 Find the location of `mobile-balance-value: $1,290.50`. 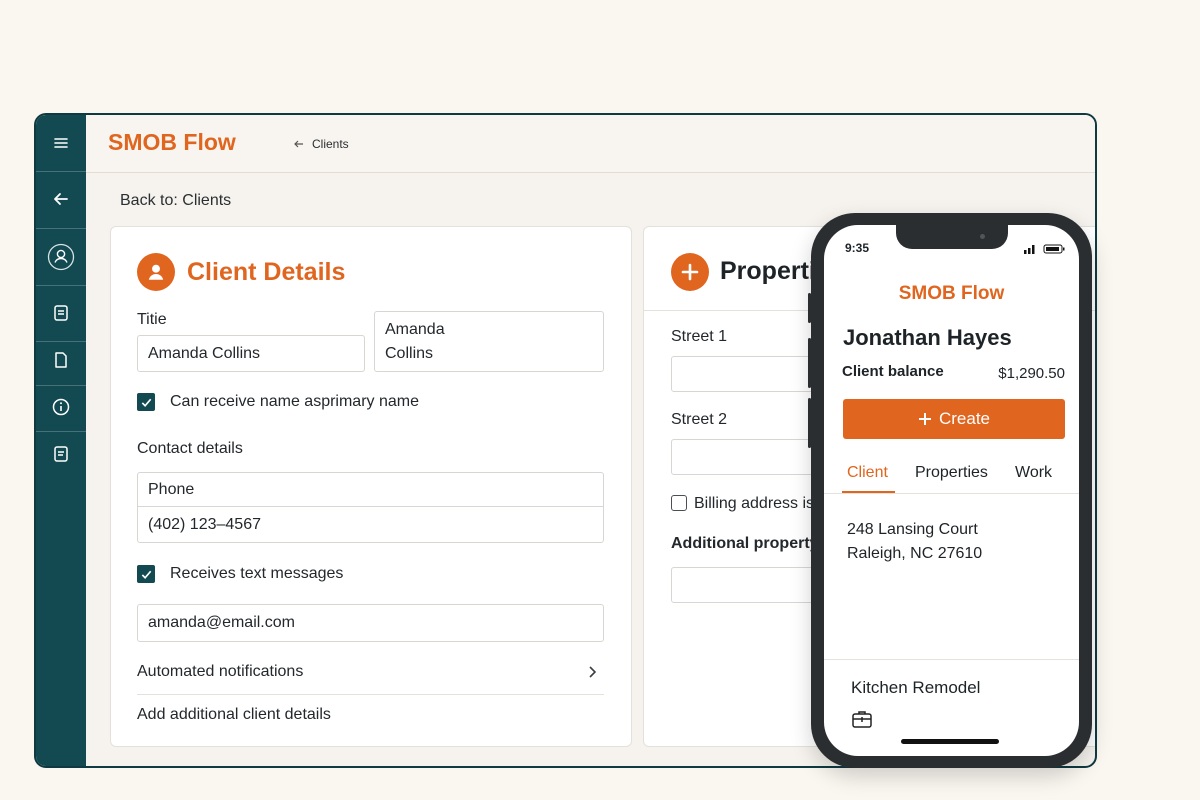

mobile-balance-value: $1,290.50 is located at coordinates (1031, 373).